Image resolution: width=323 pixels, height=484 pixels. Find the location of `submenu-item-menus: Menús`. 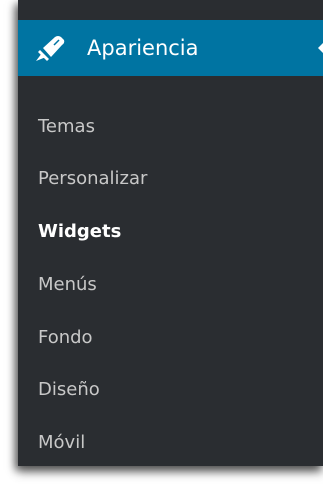

submenu-item-menus: Menús is located at coordinates (67, 285).